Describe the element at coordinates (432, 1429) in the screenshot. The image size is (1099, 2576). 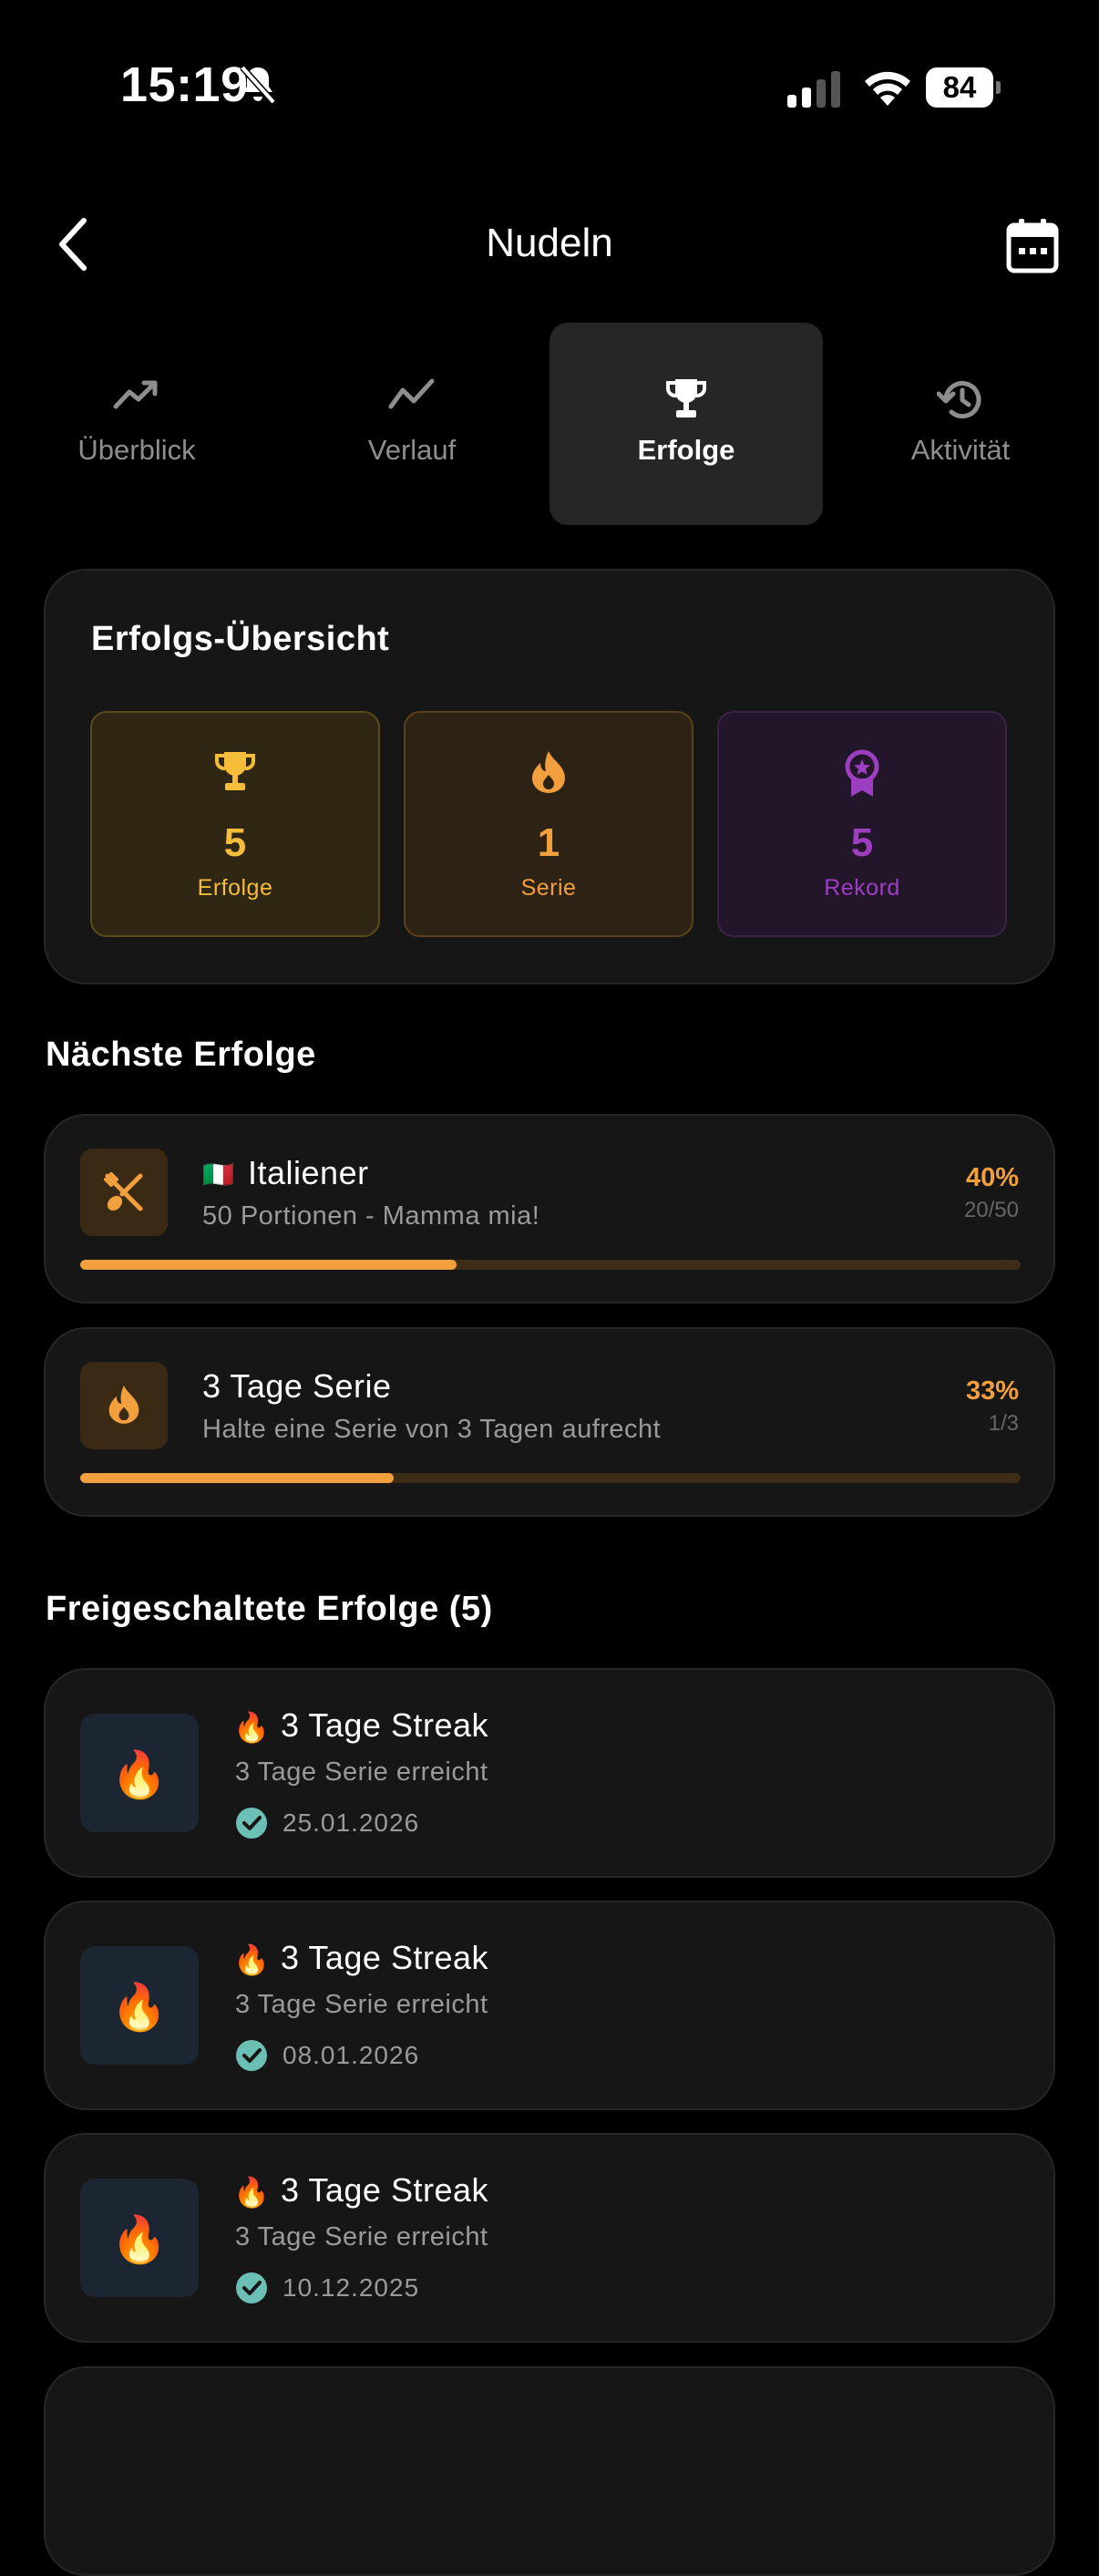
I see `next-item-subtitle: Halte eine Serie von 3 Tagen aufrecht` at that location.